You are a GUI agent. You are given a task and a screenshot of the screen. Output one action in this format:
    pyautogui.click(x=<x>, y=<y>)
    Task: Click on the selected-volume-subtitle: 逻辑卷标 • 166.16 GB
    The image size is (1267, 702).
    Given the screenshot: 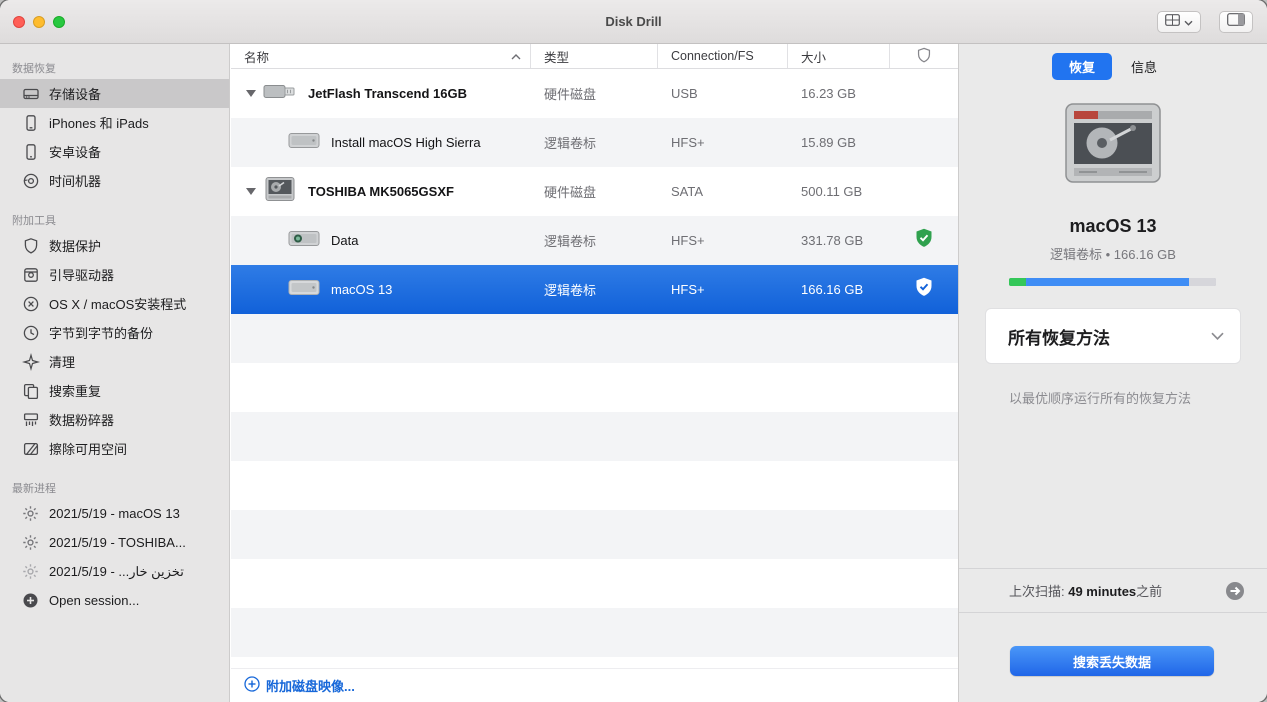 What is the action you would take?
    pyautogui.click(x=1113, y=254)
    